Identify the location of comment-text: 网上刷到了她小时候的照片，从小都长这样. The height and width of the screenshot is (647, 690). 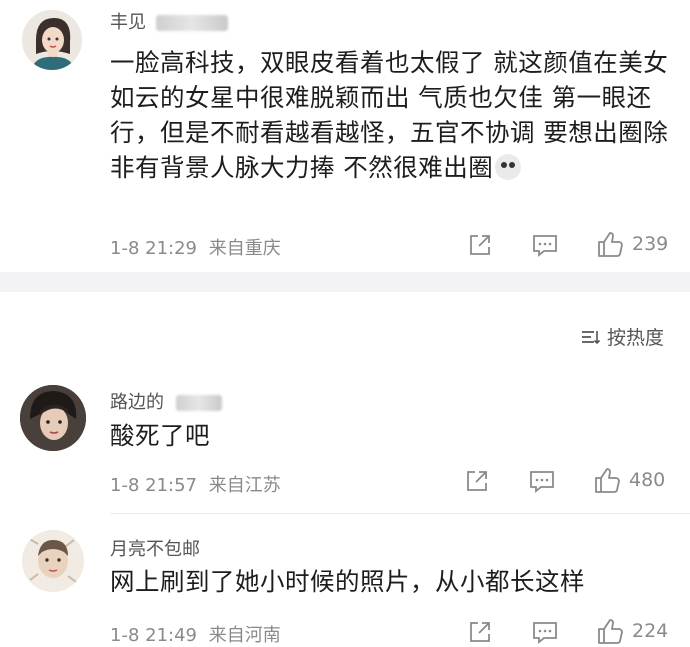
(347, 581).